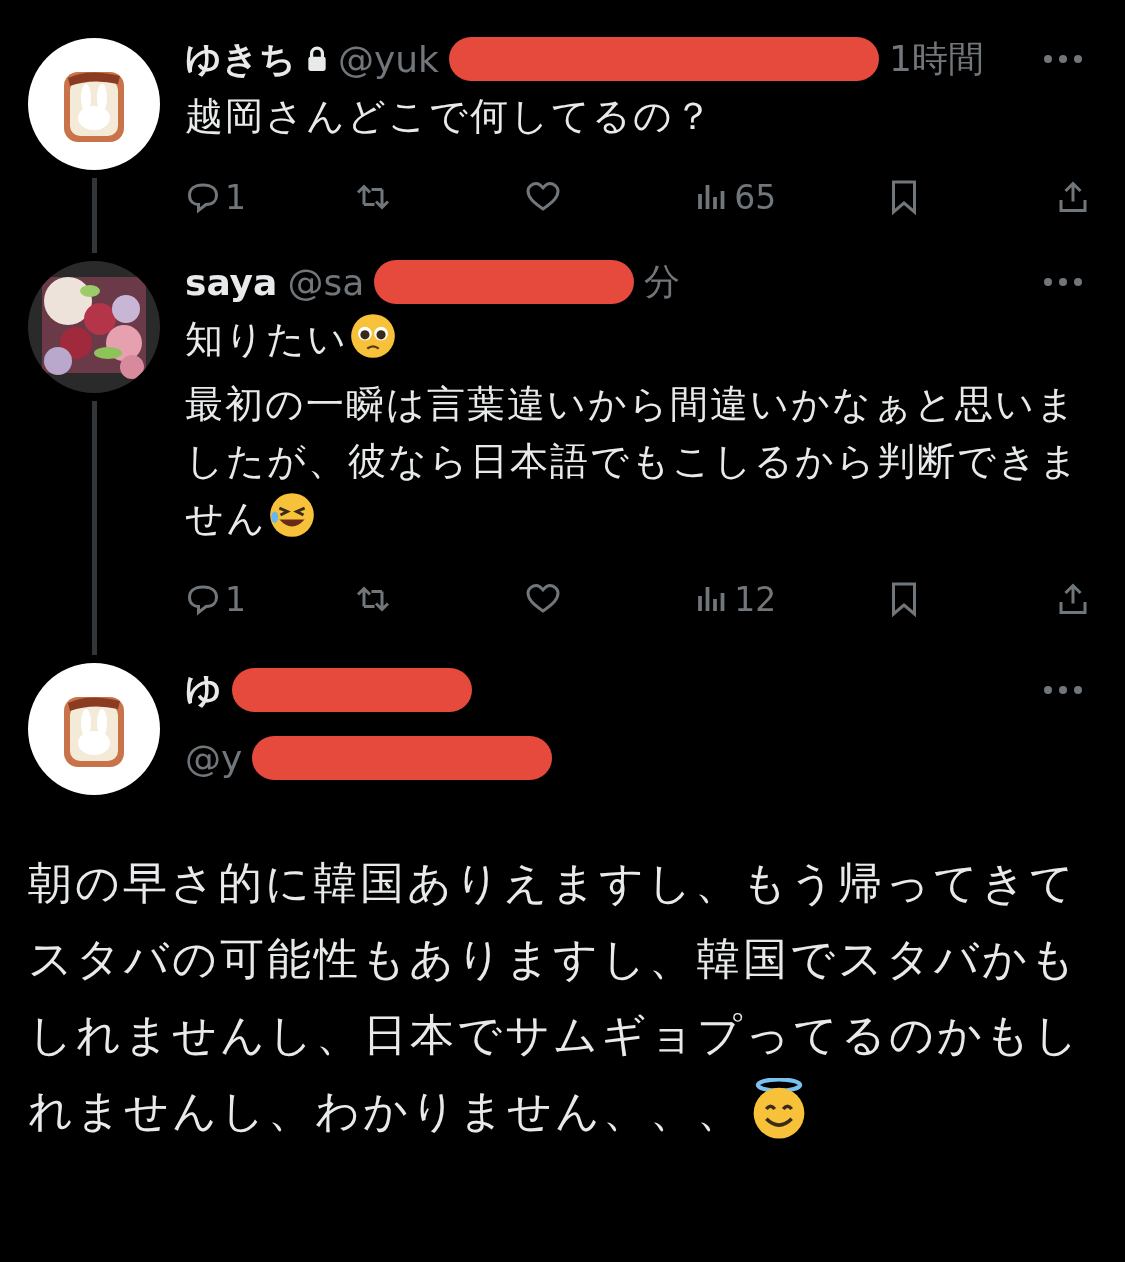 The height and width of the screenshot is (1262, 1125). Describe the element at coordinates (292, 515) in the screenshot. I see `laughing-emoji-icon` at that location.